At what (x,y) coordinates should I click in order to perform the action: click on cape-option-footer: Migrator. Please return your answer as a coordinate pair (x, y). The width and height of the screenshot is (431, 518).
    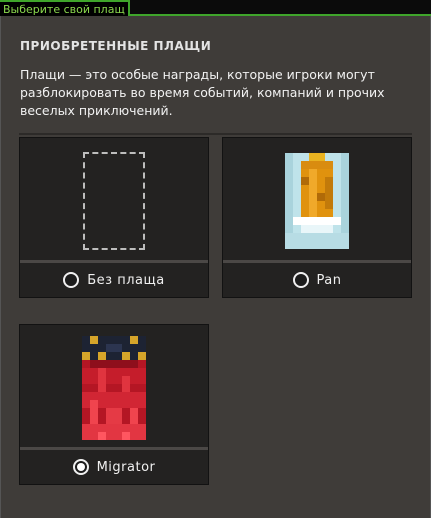
    Looking at the image, I should click on (114, 467).